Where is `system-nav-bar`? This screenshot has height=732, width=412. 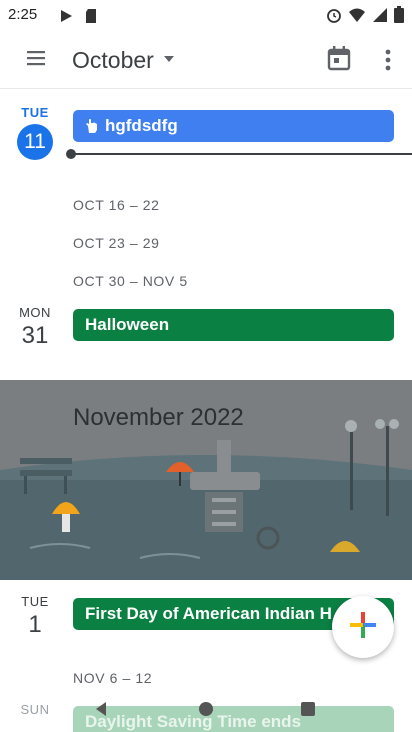
system-nav-bar is located at coordinates (206, 711).